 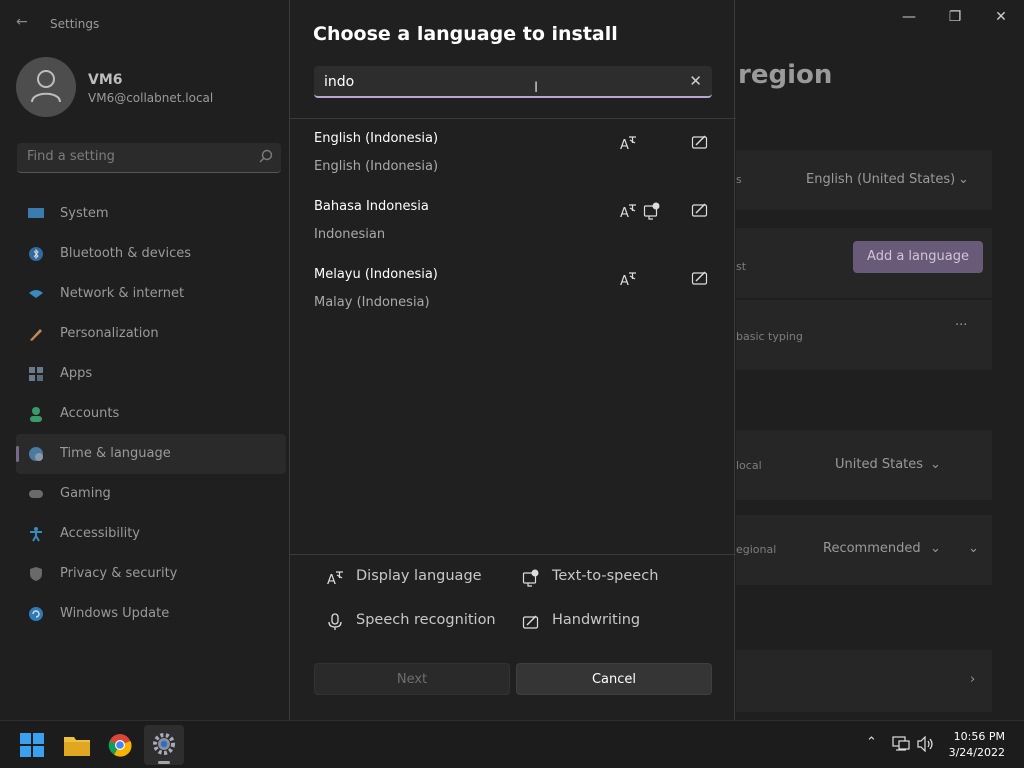 I want to click on start-icon, so click(x=32, y=745).